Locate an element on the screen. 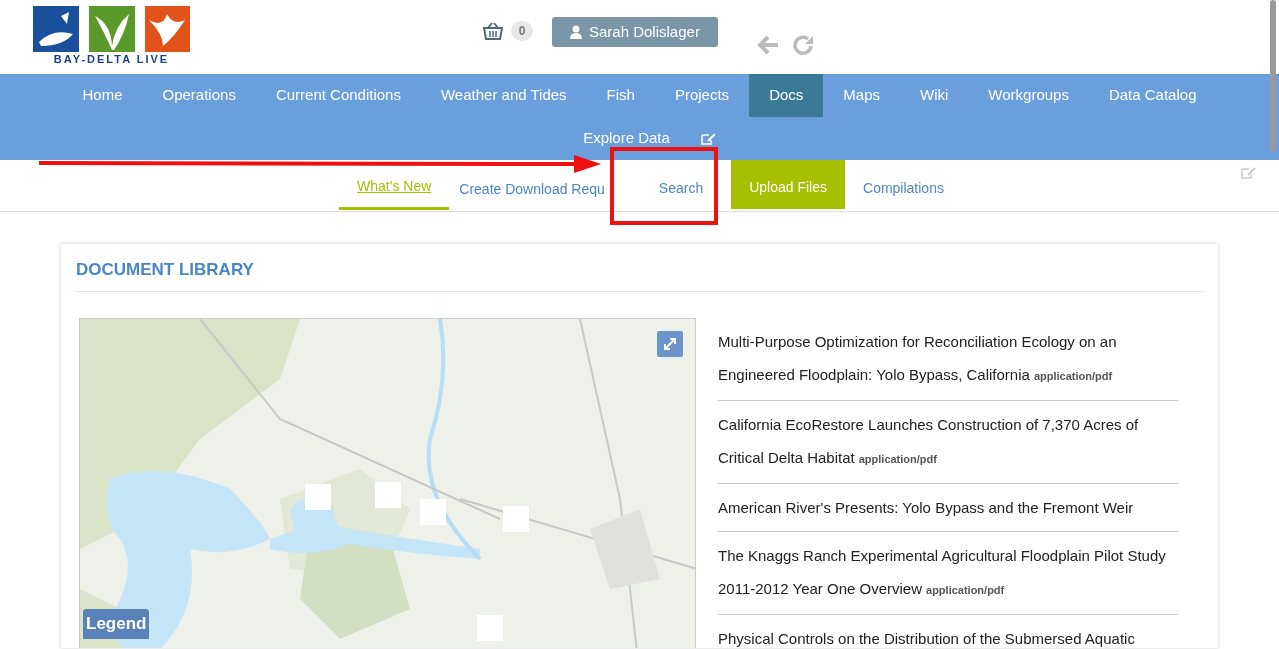 This screenshot has height=649, width=1279. nav-tab: Home is located at coordinates (102, 95).